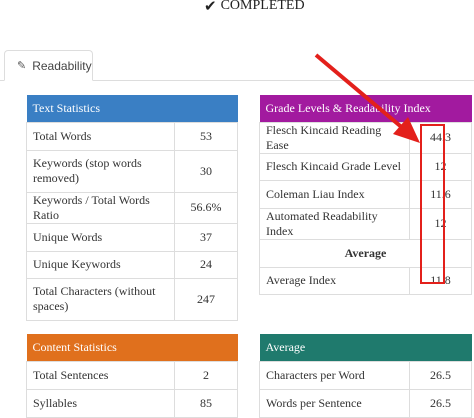 This screenshot has height=418, width=474. I want to click on row-value: 56.6%, so click(206, 207).